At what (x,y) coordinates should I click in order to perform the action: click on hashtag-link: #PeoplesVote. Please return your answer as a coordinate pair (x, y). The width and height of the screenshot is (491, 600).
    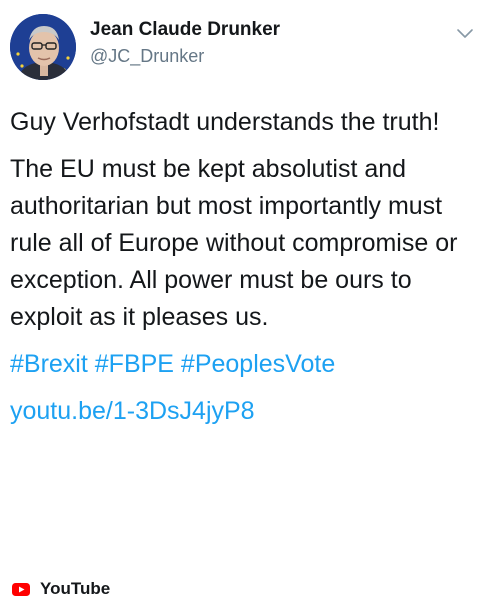
    Looking at the image, I should click on (258, 364).